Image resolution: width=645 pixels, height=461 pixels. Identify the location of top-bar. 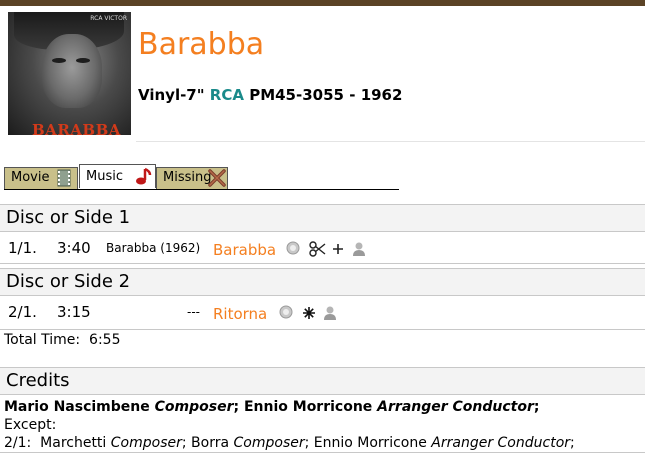
(322, 3).